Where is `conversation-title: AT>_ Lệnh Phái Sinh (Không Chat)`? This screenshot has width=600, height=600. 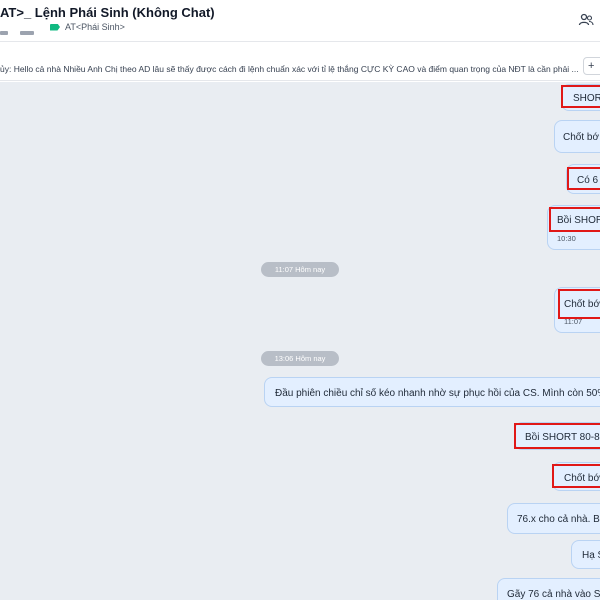 conversation-title: AT>_ Lệnh Phái Sinh (Không Chat) is located at coordinates (107, 12).